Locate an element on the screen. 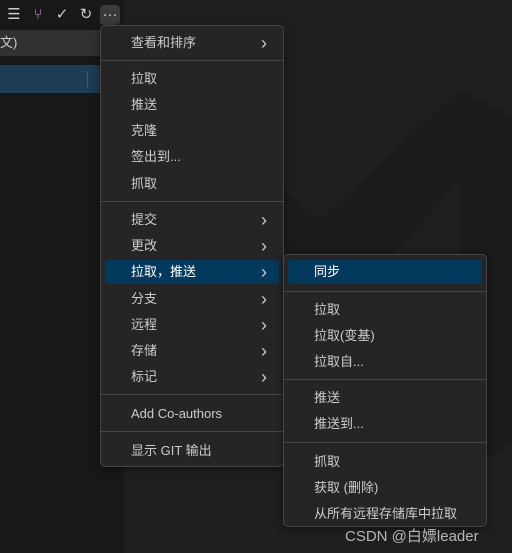 The image size is (512, 553). menu-item-label: 远程 is located at coordinates (144, 324).